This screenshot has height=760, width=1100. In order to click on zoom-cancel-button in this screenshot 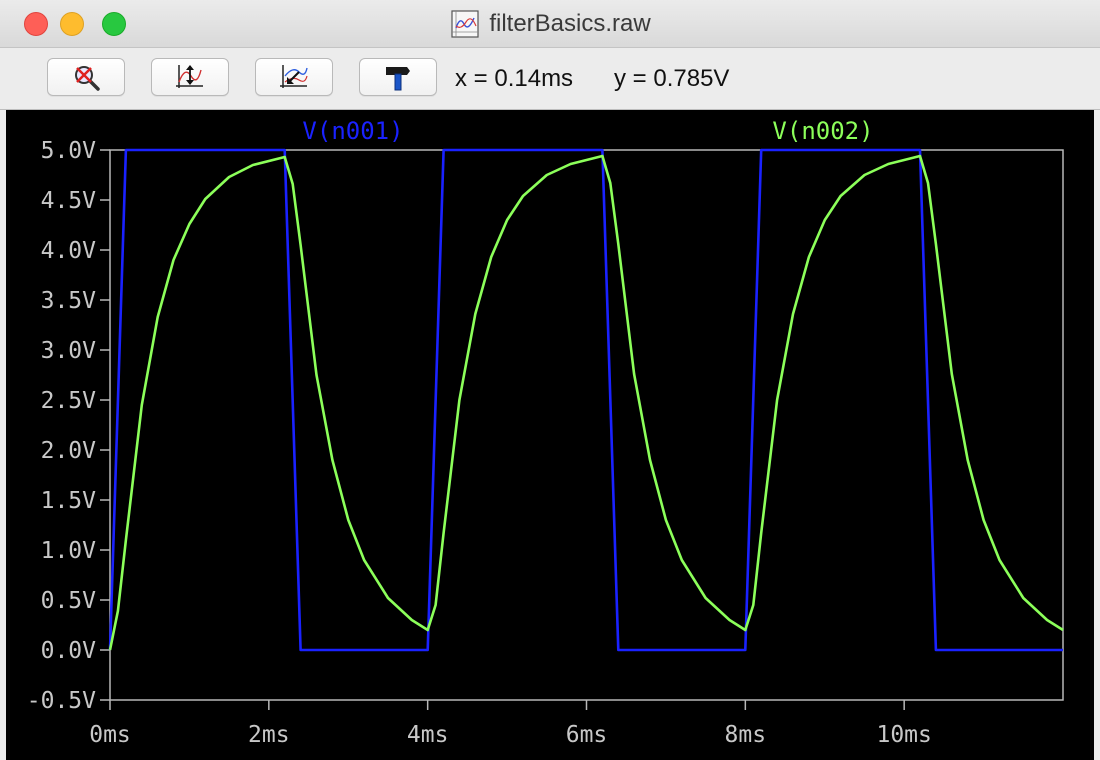, I will do `click(86, 77)`.